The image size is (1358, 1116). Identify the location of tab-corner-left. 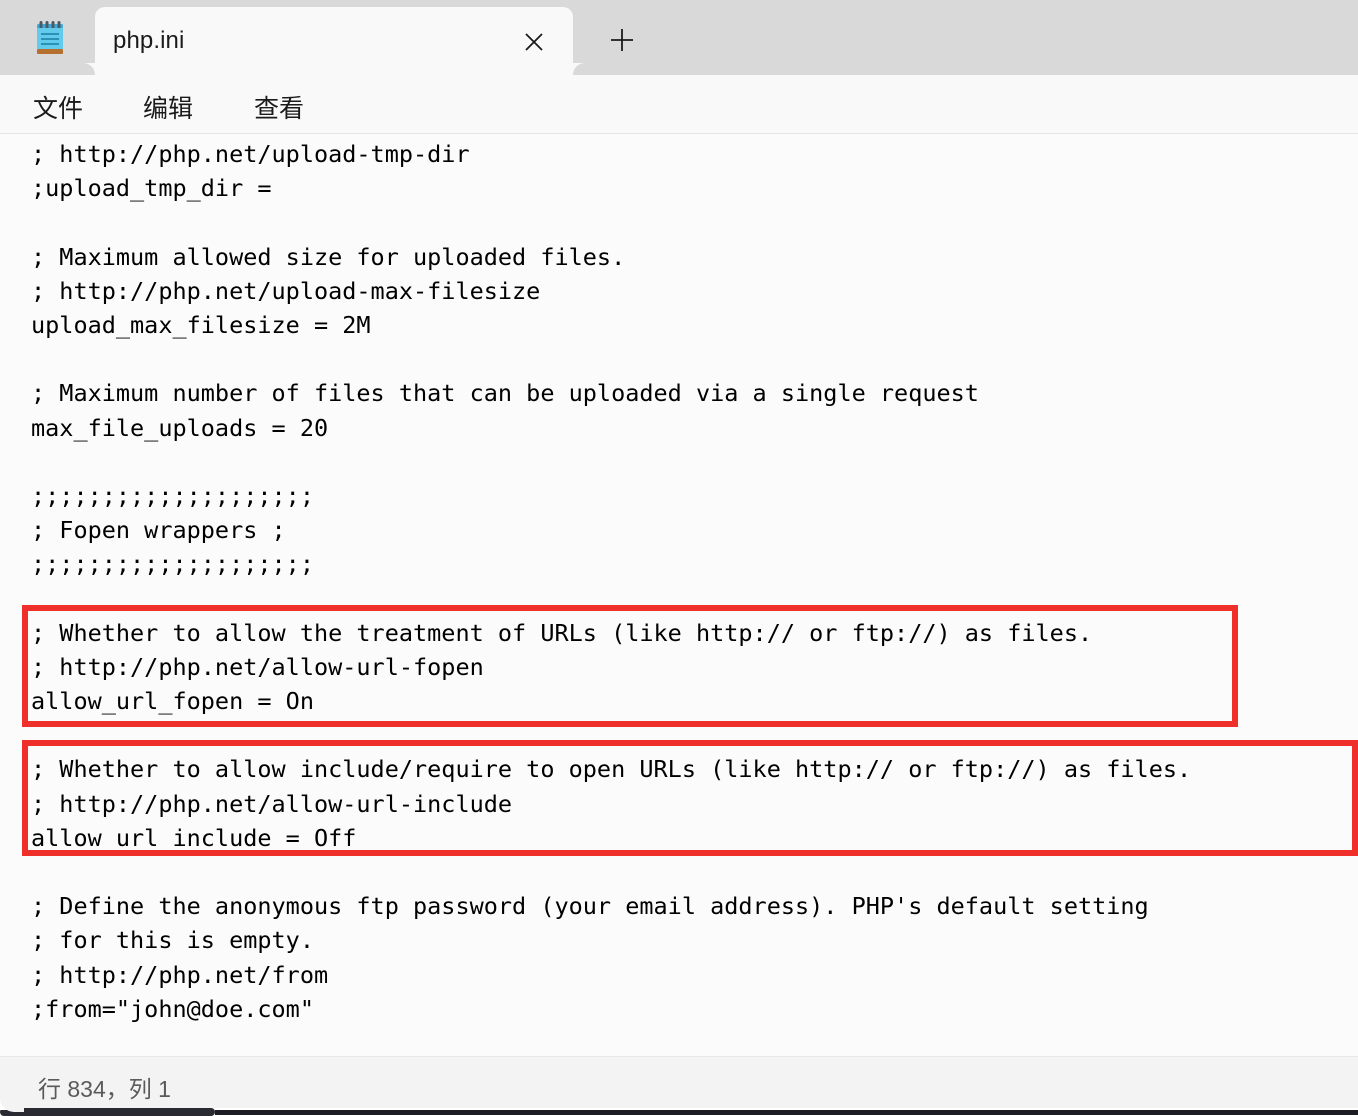
(83, 75).